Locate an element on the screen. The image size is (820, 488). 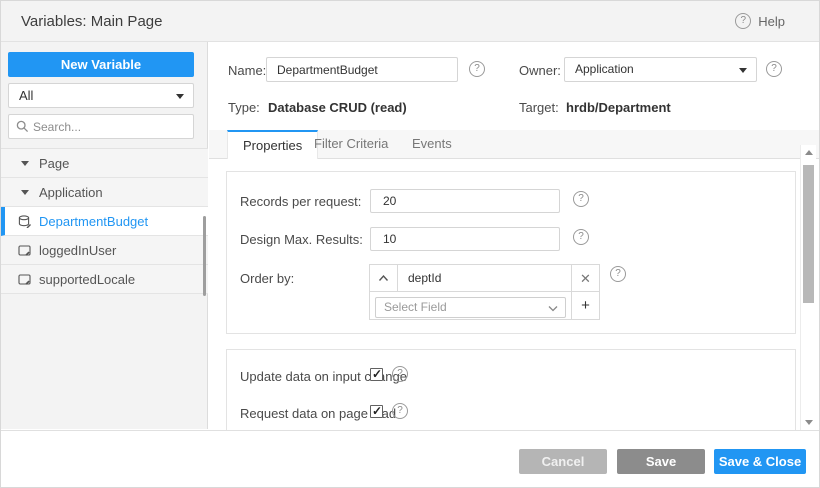
update-on-input-help-icon is located at coordinates (400, 374).